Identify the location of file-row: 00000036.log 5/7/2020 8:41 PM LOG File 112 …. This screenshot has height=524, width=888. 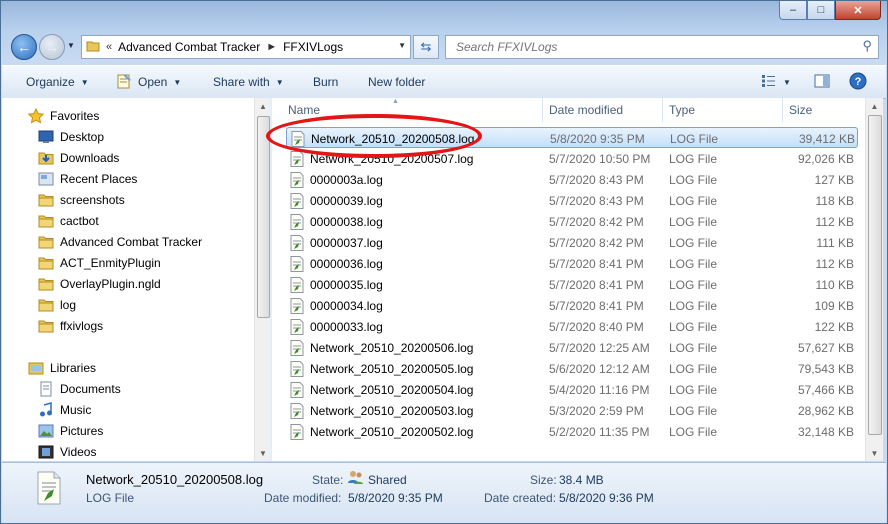
(572, 263).